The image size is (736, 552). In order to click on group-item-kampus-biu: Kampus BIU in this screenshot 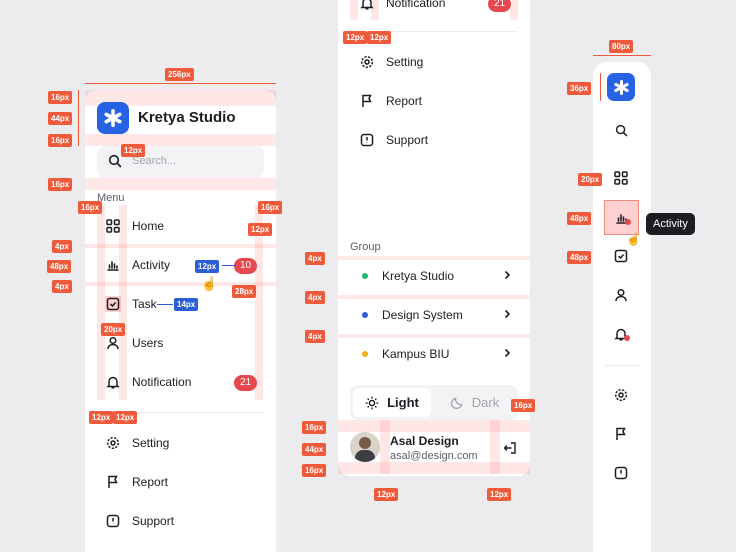, I will do `click(437, 354)`.